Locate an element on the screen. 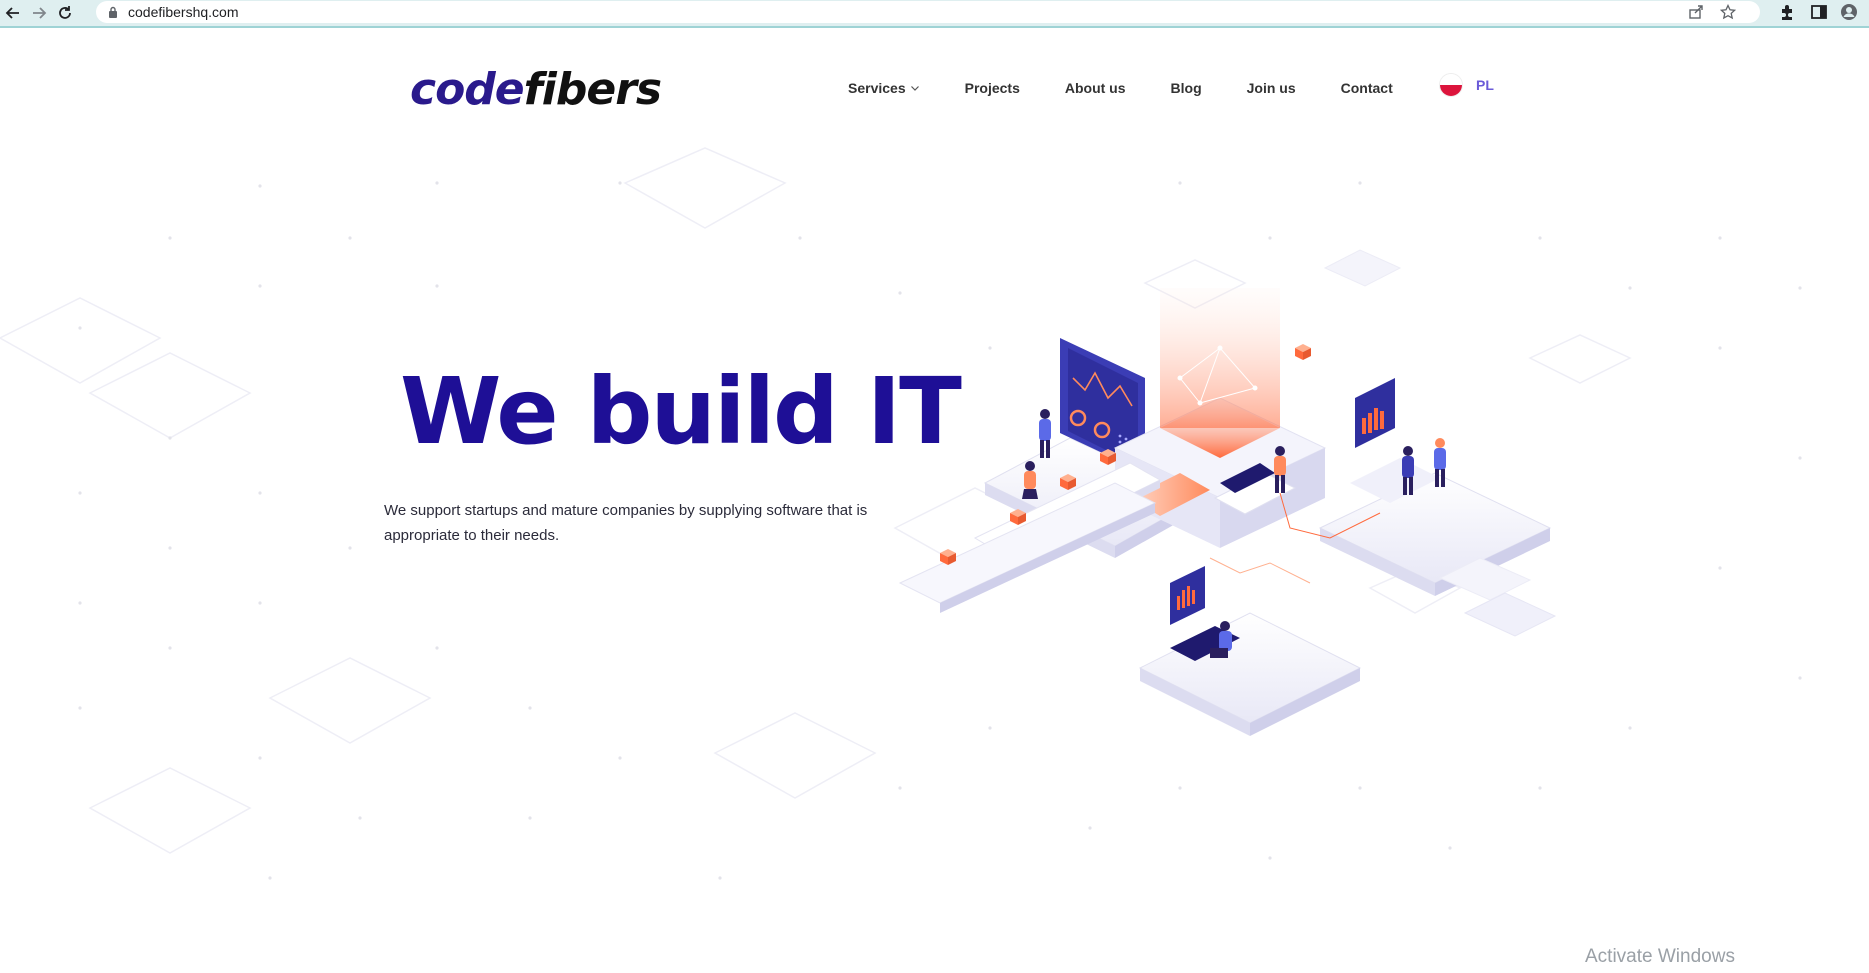 This screenshot has width=1869, height=973. profile-icon is located at coordinates (1849, 12).